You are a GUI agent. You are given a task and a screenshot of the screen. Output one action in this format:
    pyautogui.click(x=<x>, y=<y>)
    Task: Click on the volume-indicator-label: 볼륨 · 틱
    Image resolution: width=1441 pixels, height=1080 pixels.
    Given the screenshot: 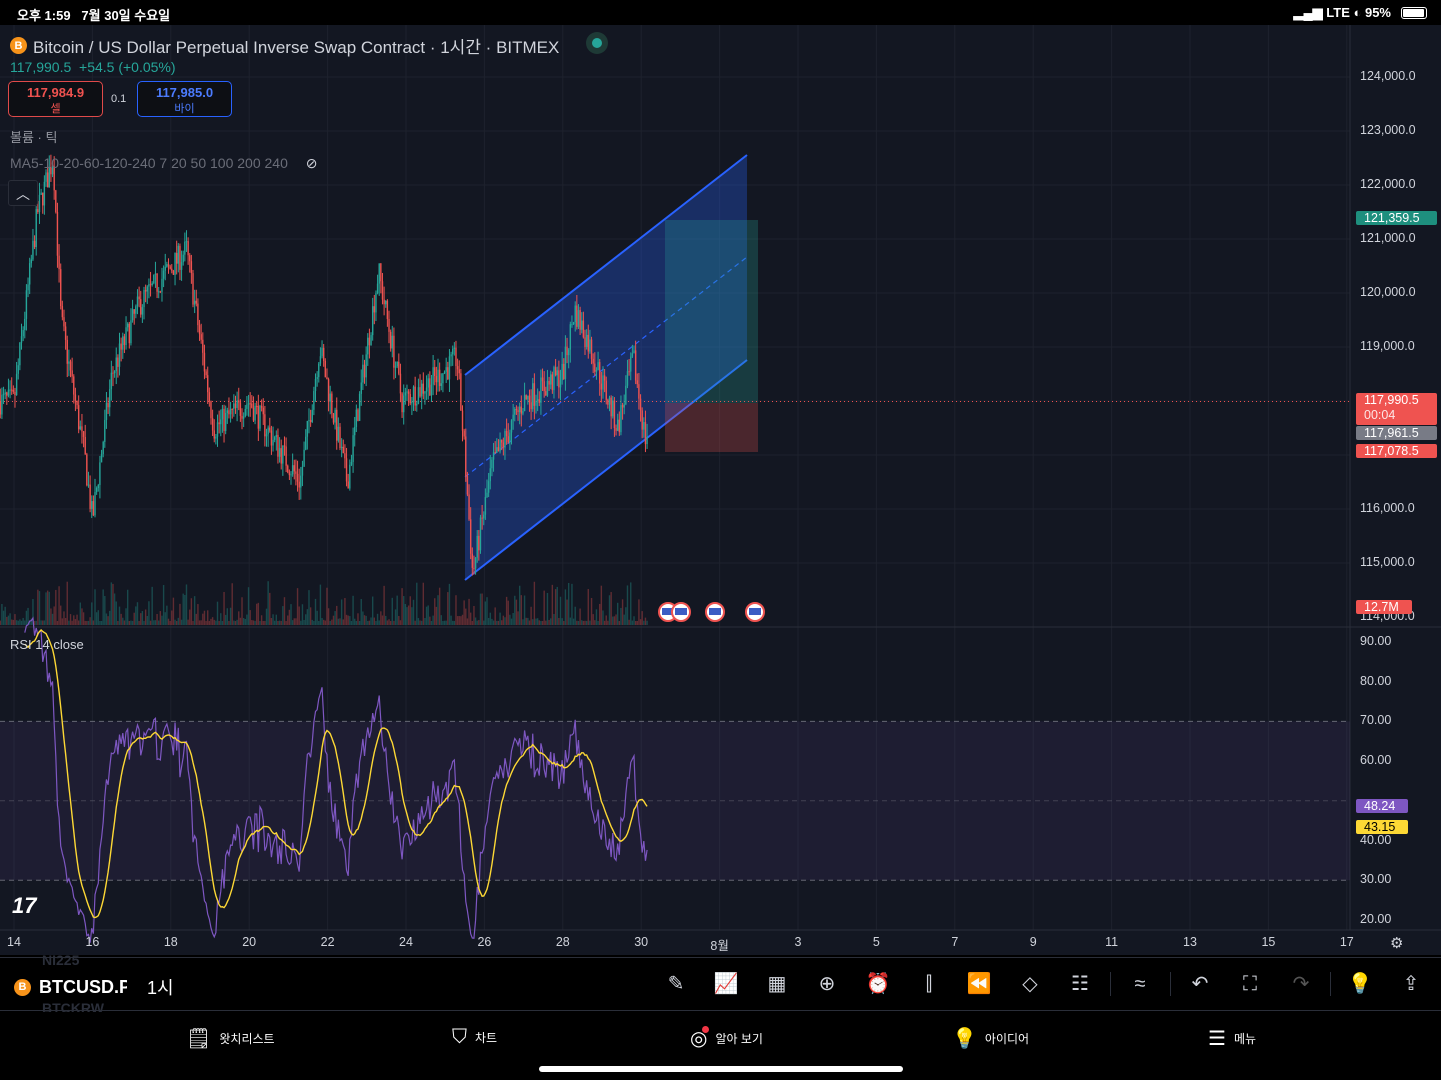 What is the action you would take?
    pyautogui.click(x=33, y=136)
    